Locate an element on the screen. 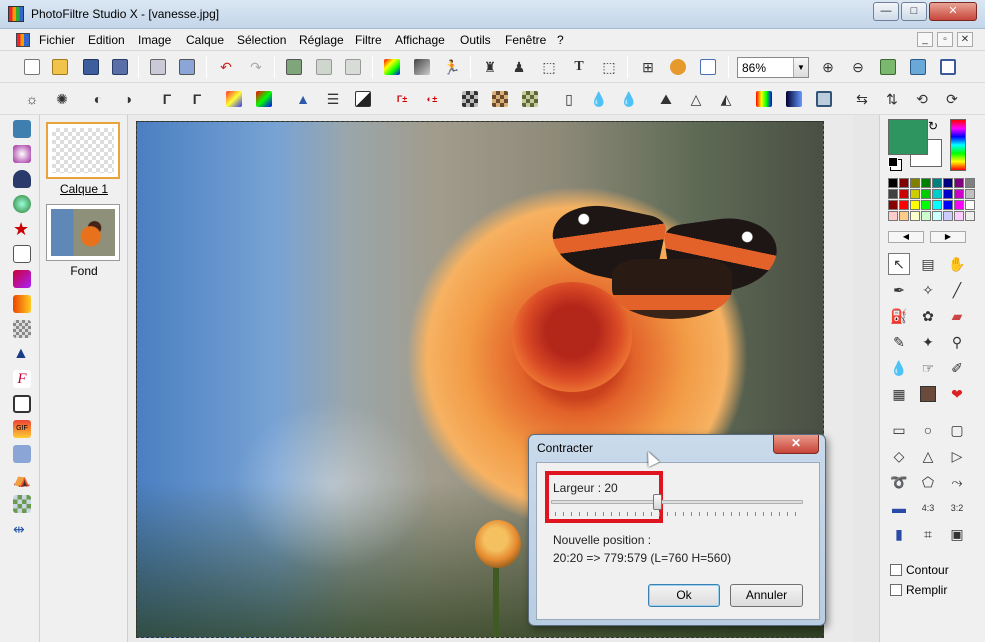 The width and height of the screenshot is (985, 642). layer-label: Calque 1 is located at coordinates (84, 189).